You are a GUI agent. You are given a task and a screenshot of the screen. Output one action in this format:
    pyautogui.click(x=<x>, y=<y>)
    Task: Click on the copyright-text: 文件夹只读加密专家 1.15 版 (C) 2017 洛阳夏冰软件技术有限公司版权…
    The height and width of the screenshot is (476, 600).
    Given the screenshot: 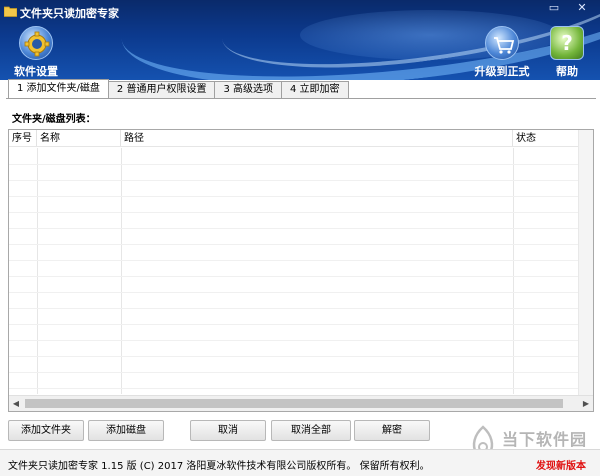 What is the action you would take?
    pyautogui.click(x=219, y=466)
    